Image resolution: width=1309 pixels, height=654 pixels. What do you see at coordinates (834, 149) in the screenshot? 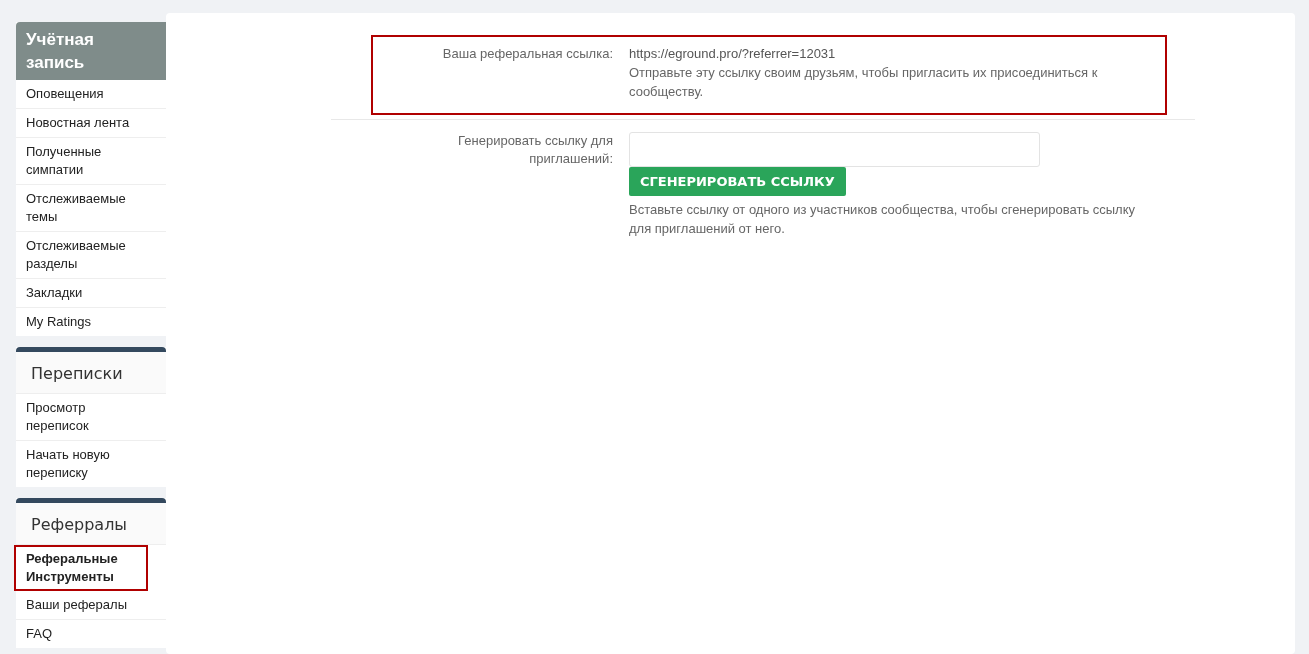
I see `link-input-field` at bounding box center [834, 149].